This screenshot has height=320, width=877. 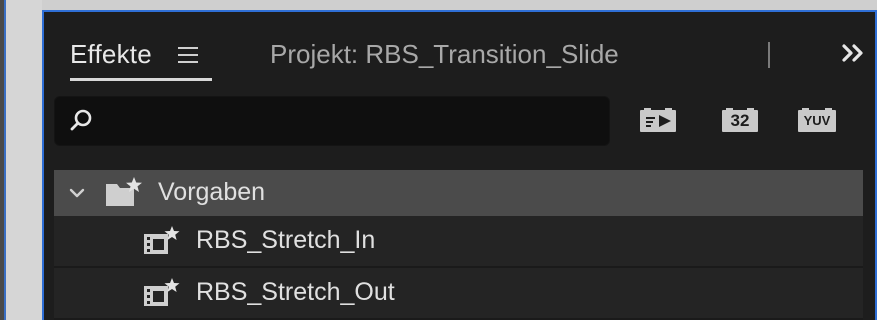 I want to click on 32bit-filter-label: 32, so click(x=740, y=120).